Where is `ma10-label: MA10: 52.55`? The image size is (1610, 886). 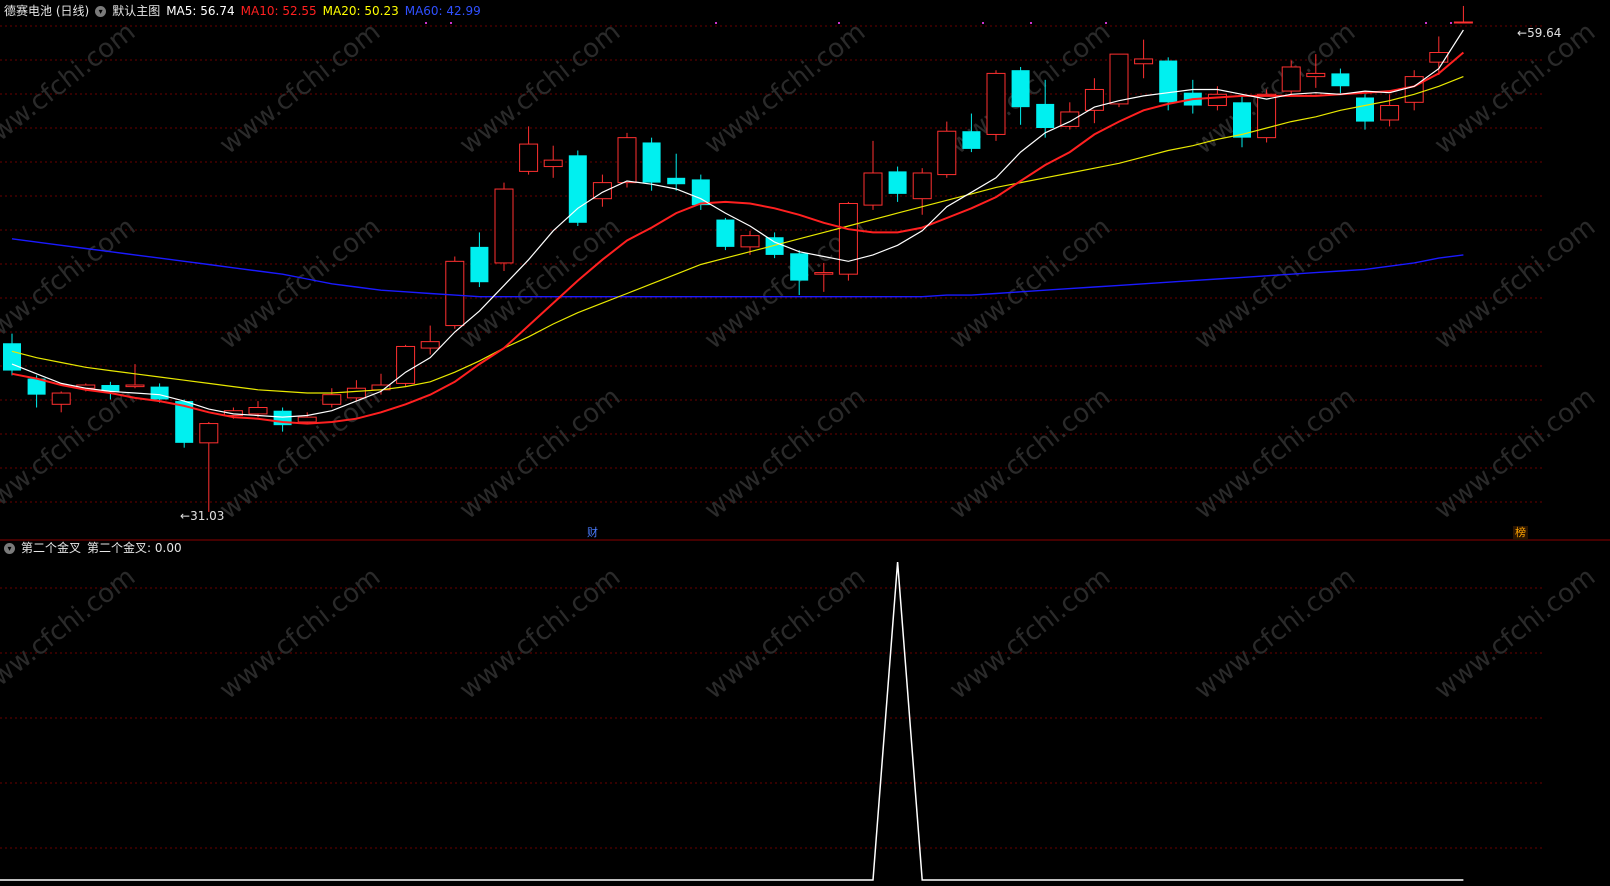
ma10-label: MA10: 52.55 is located at coordinates (278, 11).